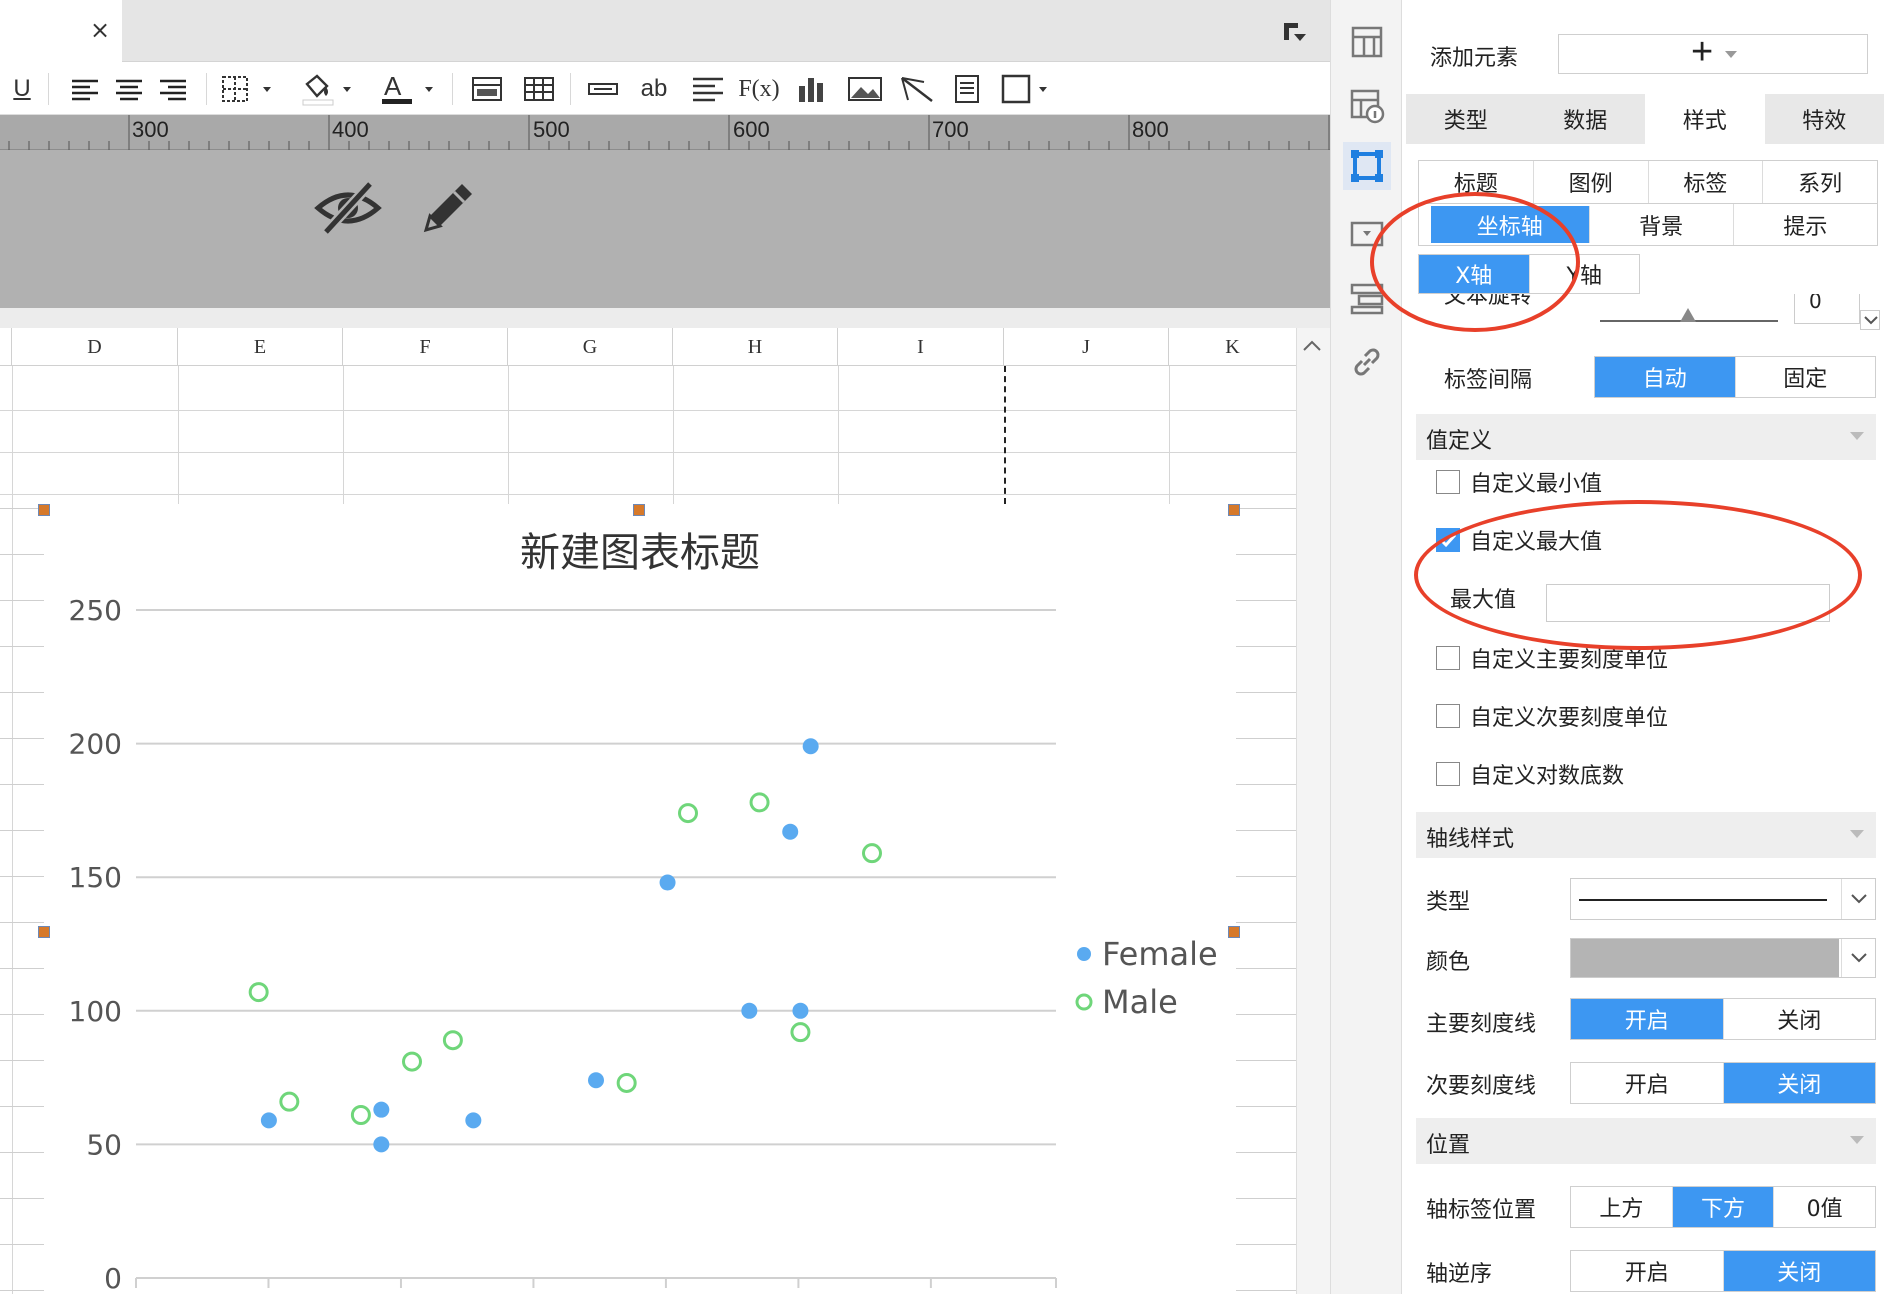  Describe the element at coordinates (1723, 1207) in the screenshot. I see `position-bottom-option: 下方` at that location.